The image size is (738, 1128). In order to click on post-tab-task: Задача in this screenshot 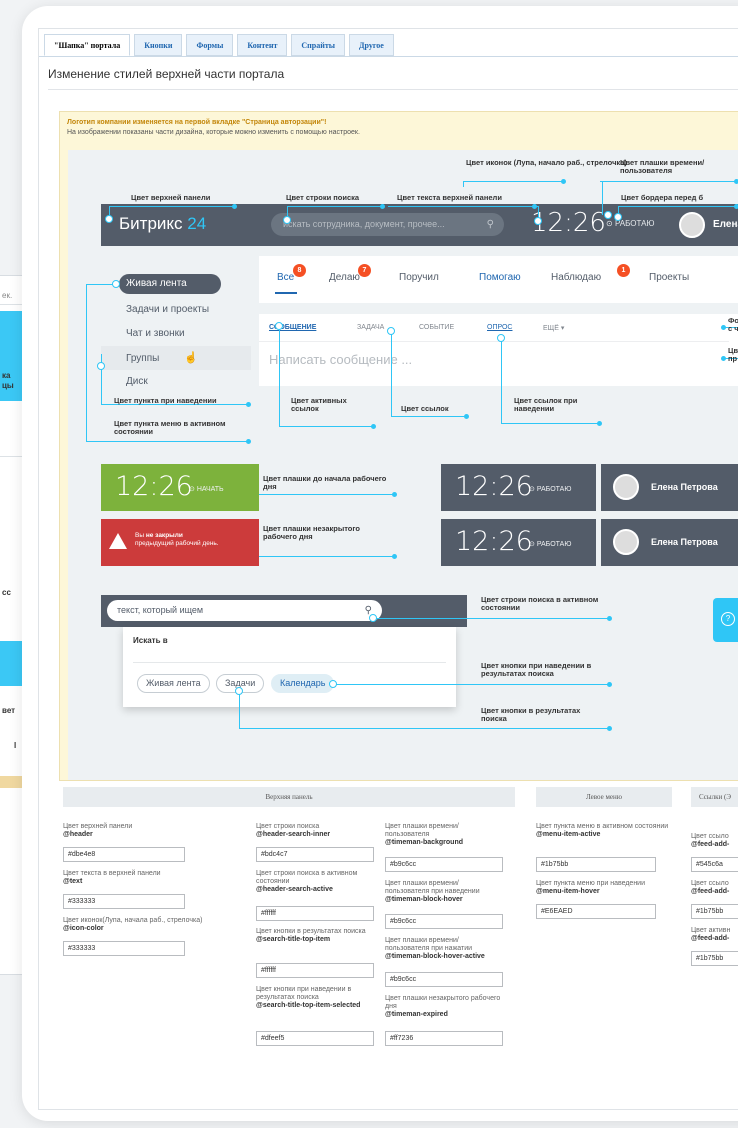, I will do `click(370, 327)`.